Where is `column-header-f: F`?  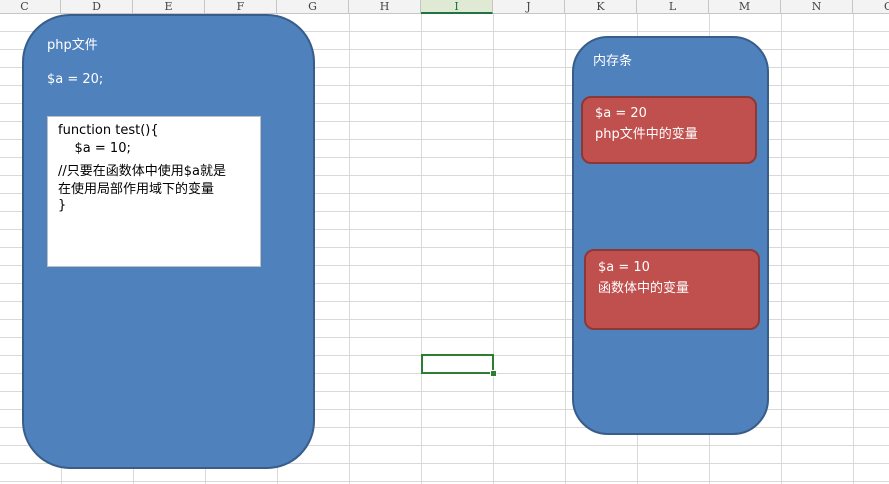
column-header-f: F is located at coordinates (241, 6).